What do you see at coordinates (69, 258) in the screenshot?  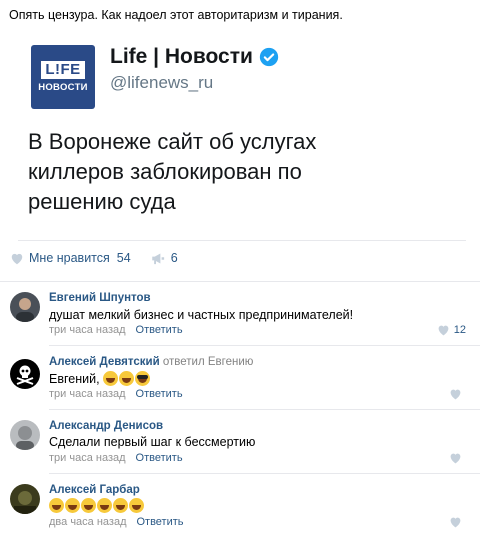 I see `like-button-label: Мне нравится` at bounding box center [69, 258].